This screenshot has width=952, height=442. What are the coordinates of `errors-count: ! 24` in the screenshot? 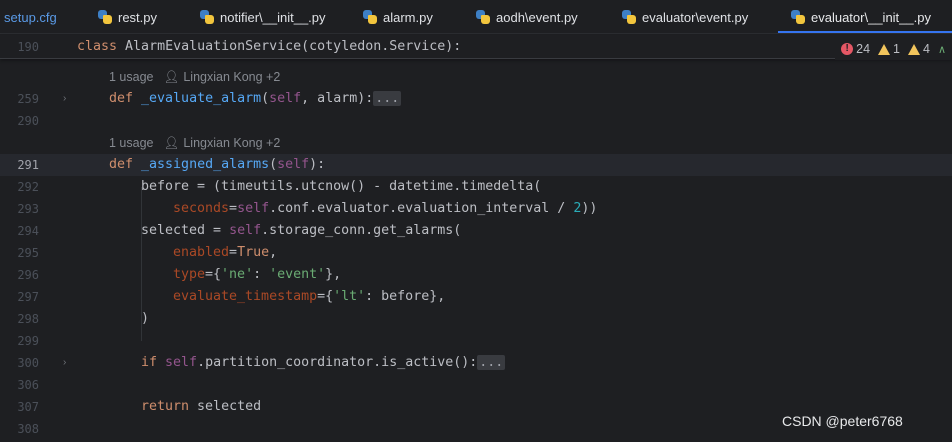 It's located at (855, 49).